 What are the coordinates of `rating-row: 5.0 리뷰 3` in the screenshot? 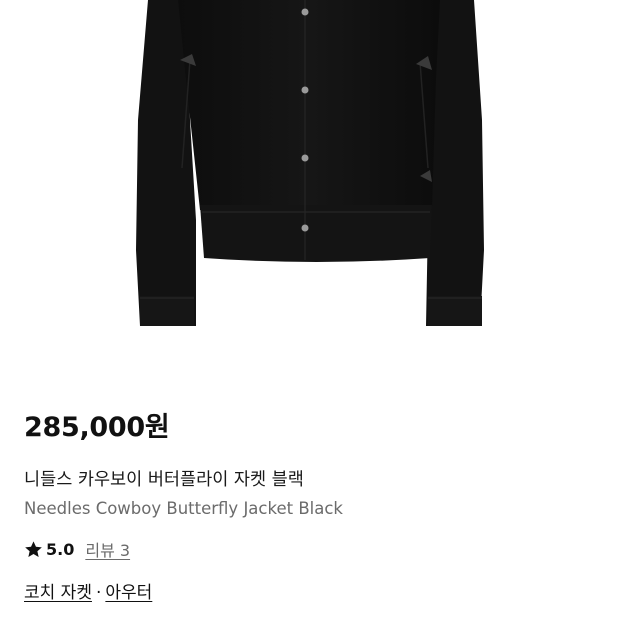 It's located at (77, 549).